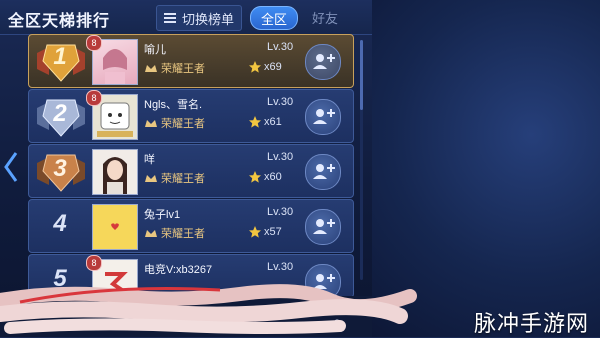 The height and width of the screenshot is (338, 600). What do you see at coordinates (155, 50) in the screenshot?
I see `player-name: 喻儿` at bounding box center [155, 50].